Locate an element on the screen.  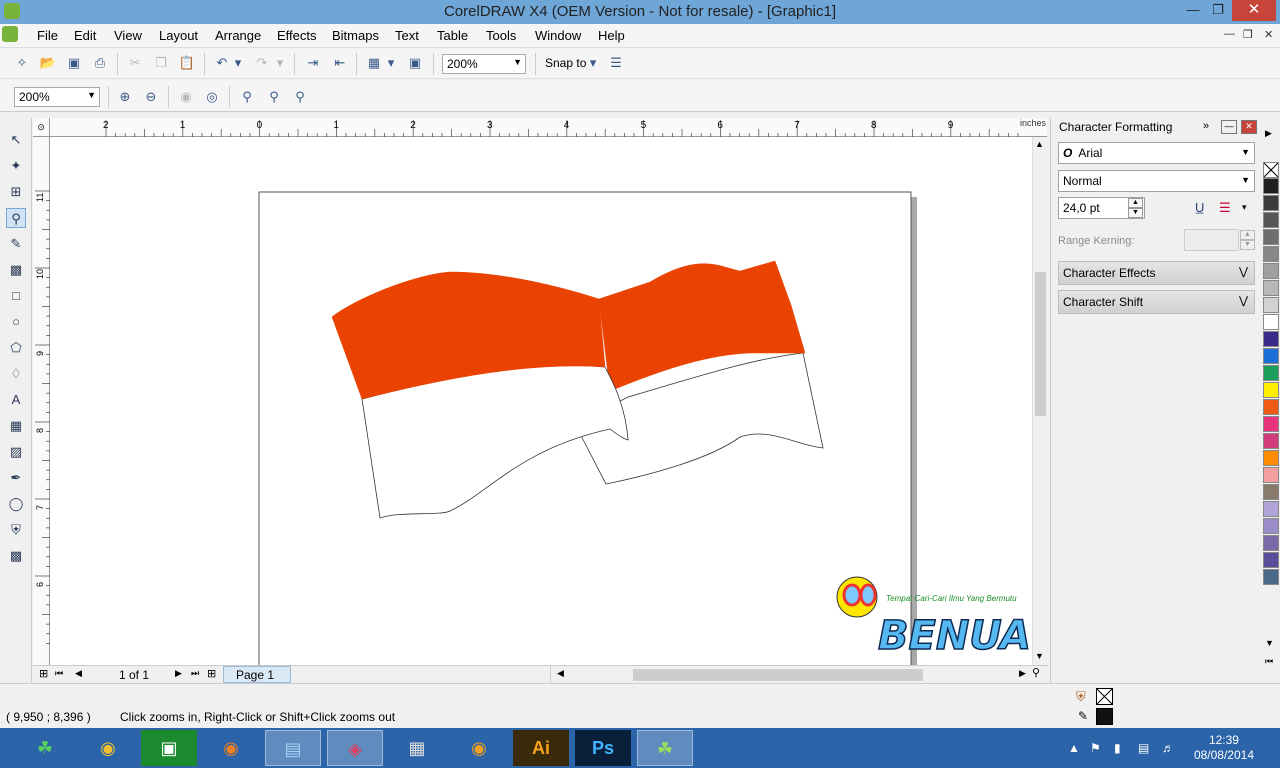
no-fill-swatch is located at coordinates (1271, 170).